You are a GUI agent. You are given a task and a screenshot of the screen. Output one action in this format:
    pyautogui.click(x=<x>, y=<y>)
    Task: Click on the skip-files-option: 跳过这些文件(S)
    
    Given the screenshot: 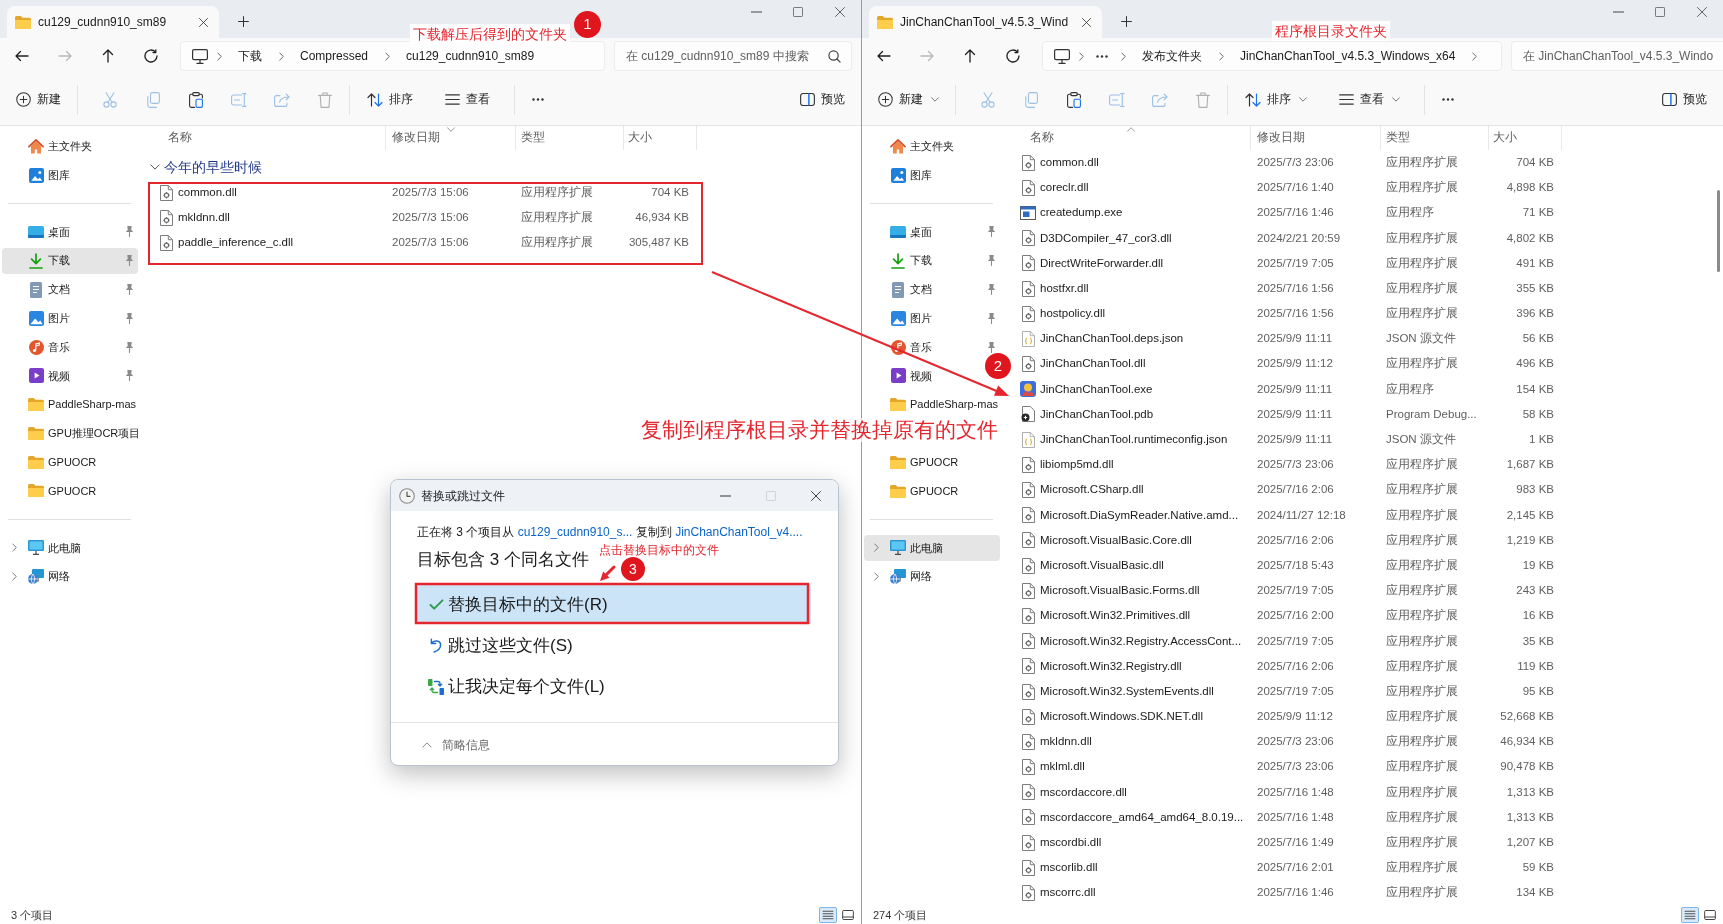 What is the action you would take?
    pyautogui.click(x=613, y=645)
    